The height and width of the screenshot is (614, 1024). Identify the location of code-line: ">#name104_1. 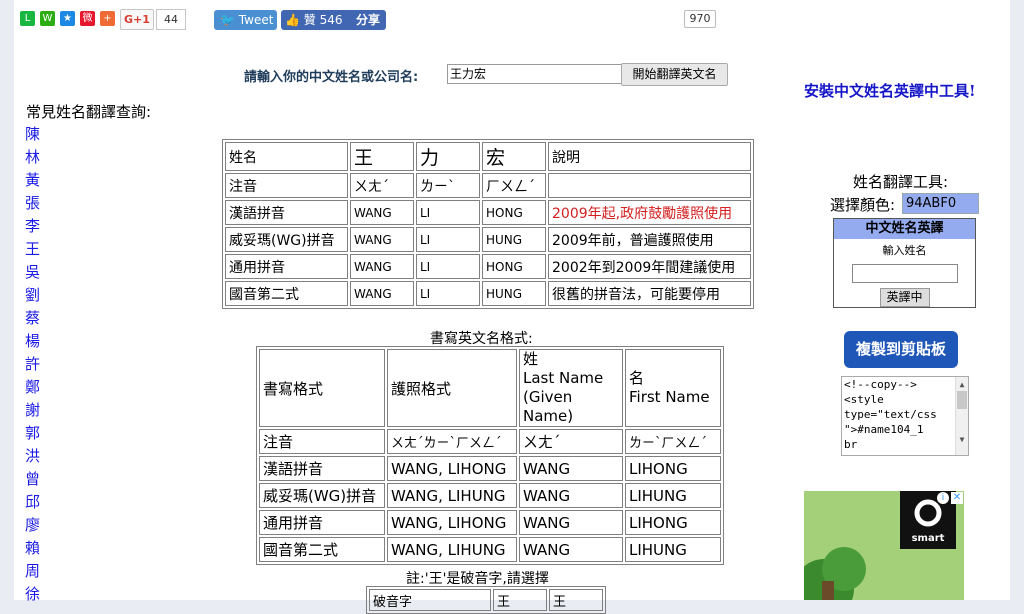
(884, 429).